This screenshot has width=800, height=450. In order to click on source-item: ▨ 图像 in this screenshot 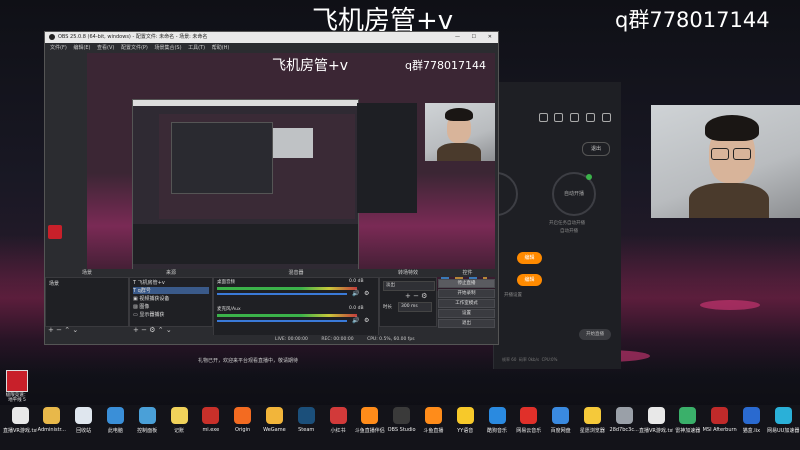, I will do `click(141, 306)`.